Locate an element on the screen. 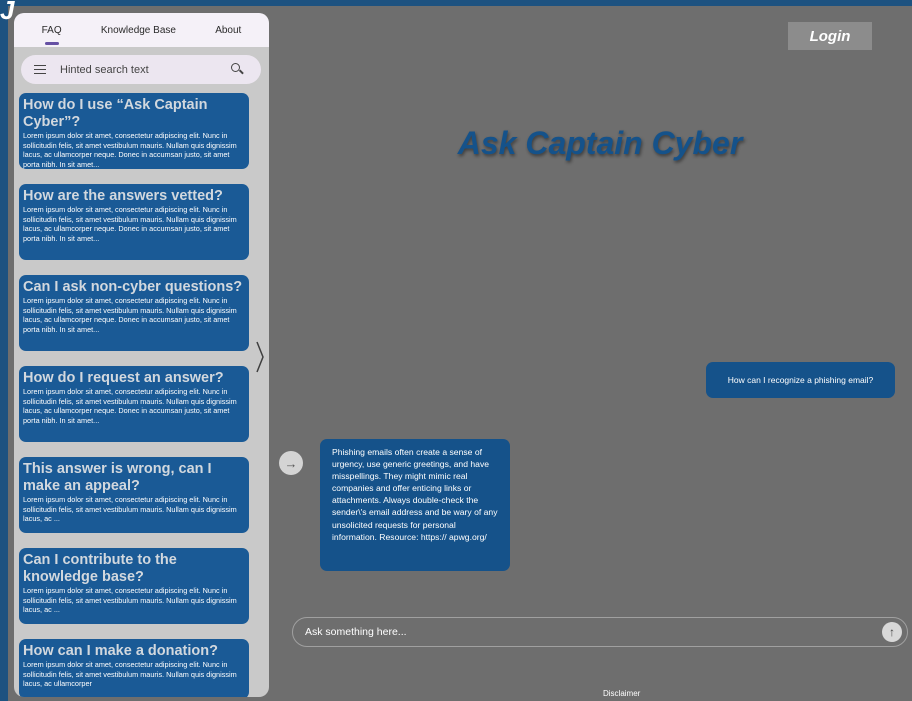 Image resolution: width=912 pixels, height=701 pixels. page-title: Ask Captain Cyber is located at coordinates (600, 143).